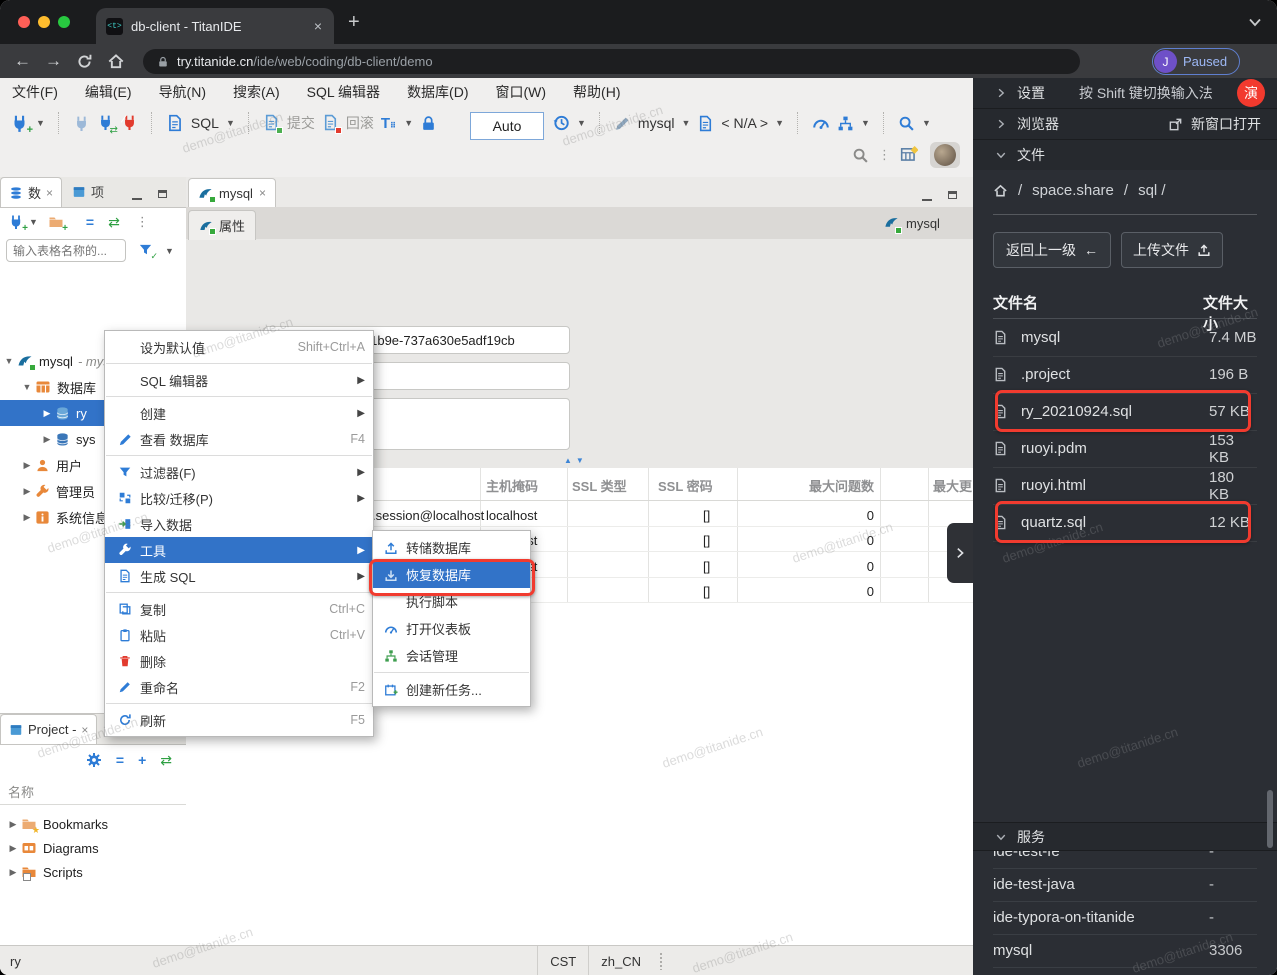  I want to click on menu-item-create: 创建 ▶, so click(239, 413).